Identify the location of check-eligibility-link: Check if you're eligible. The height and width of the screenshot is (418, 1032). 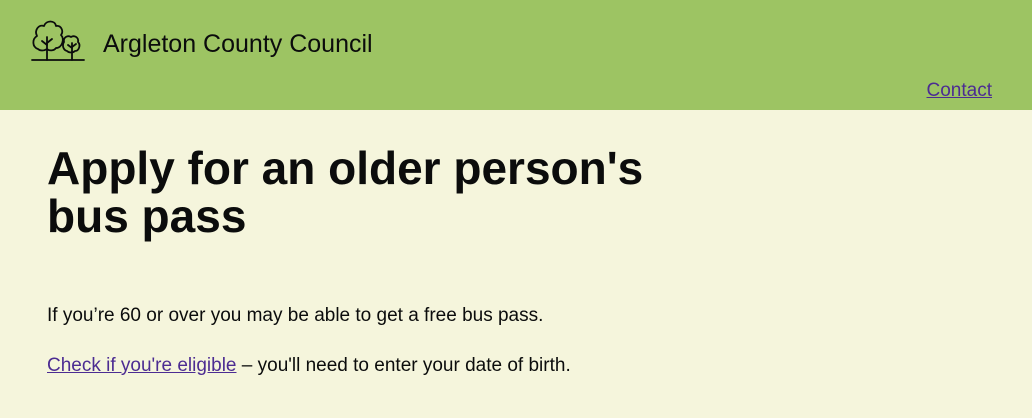
(142, 365).